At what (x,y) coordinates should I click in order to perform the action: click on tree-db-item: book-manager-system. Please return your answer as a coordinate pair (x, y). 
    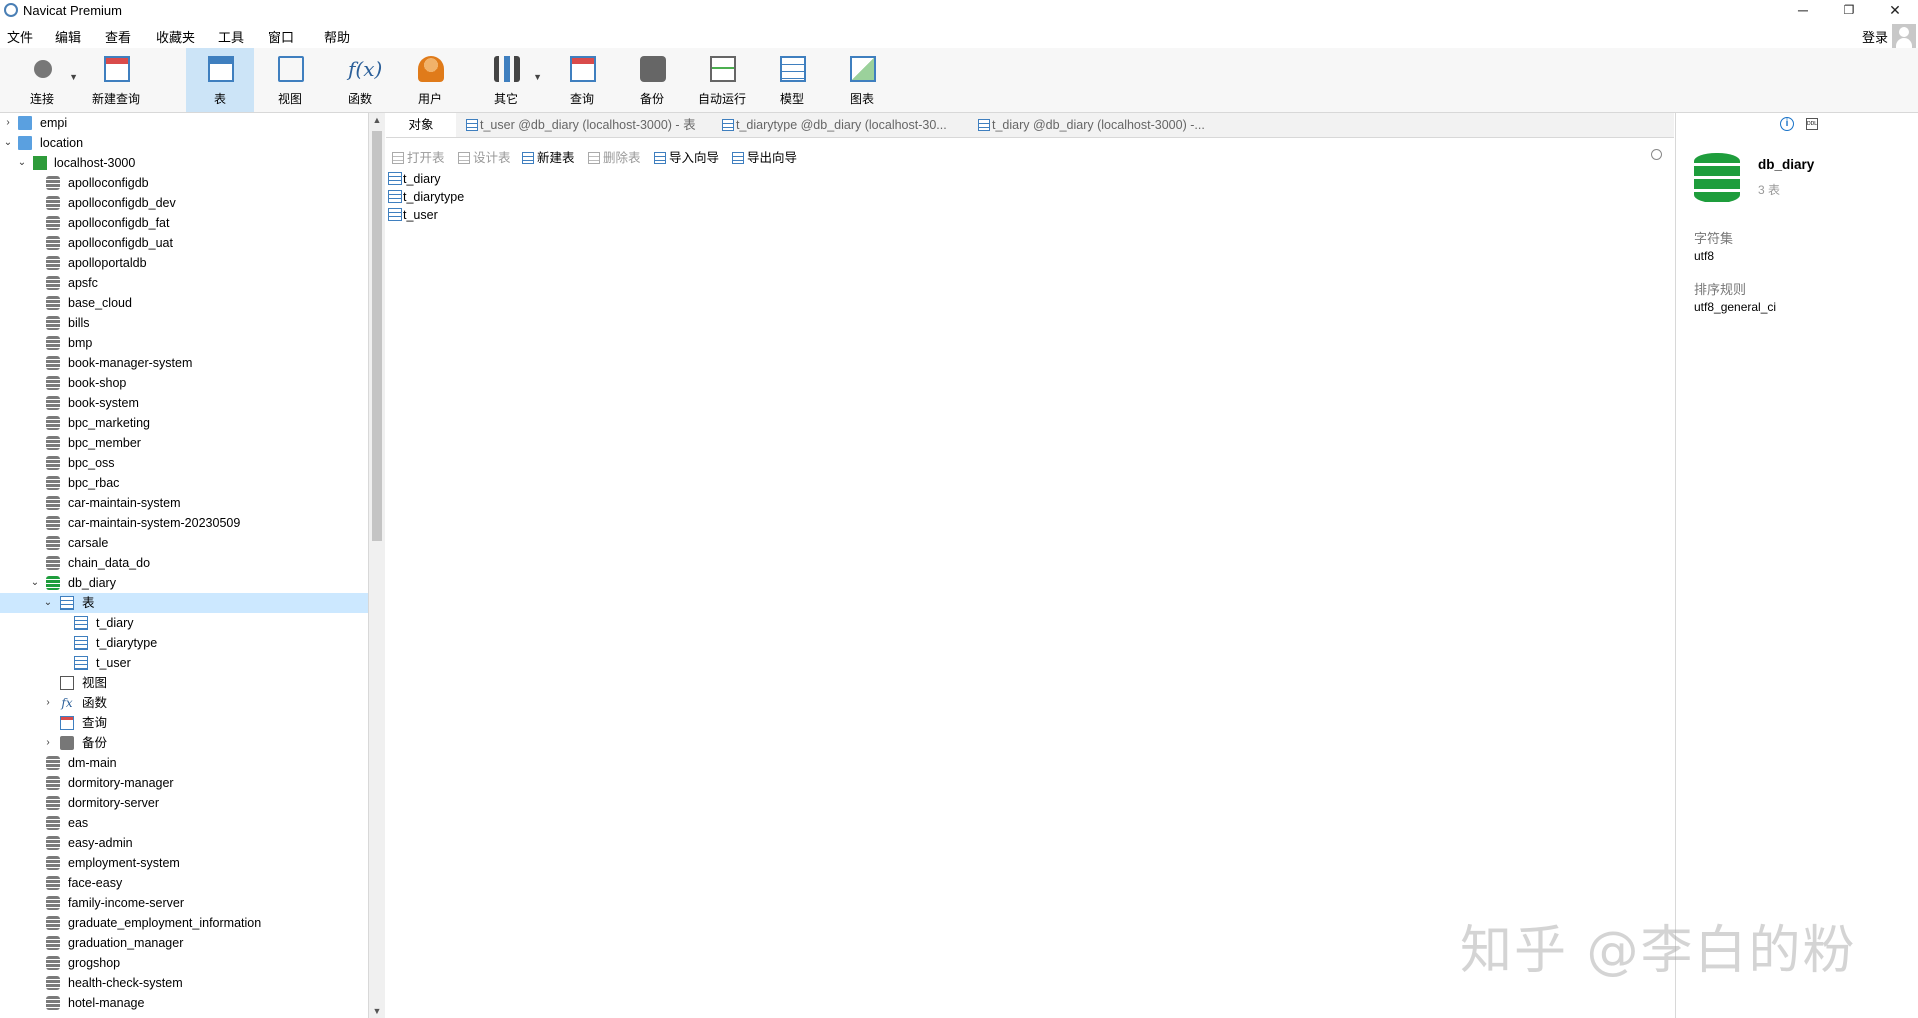
    Looking at the image, I should click on (184, 363).